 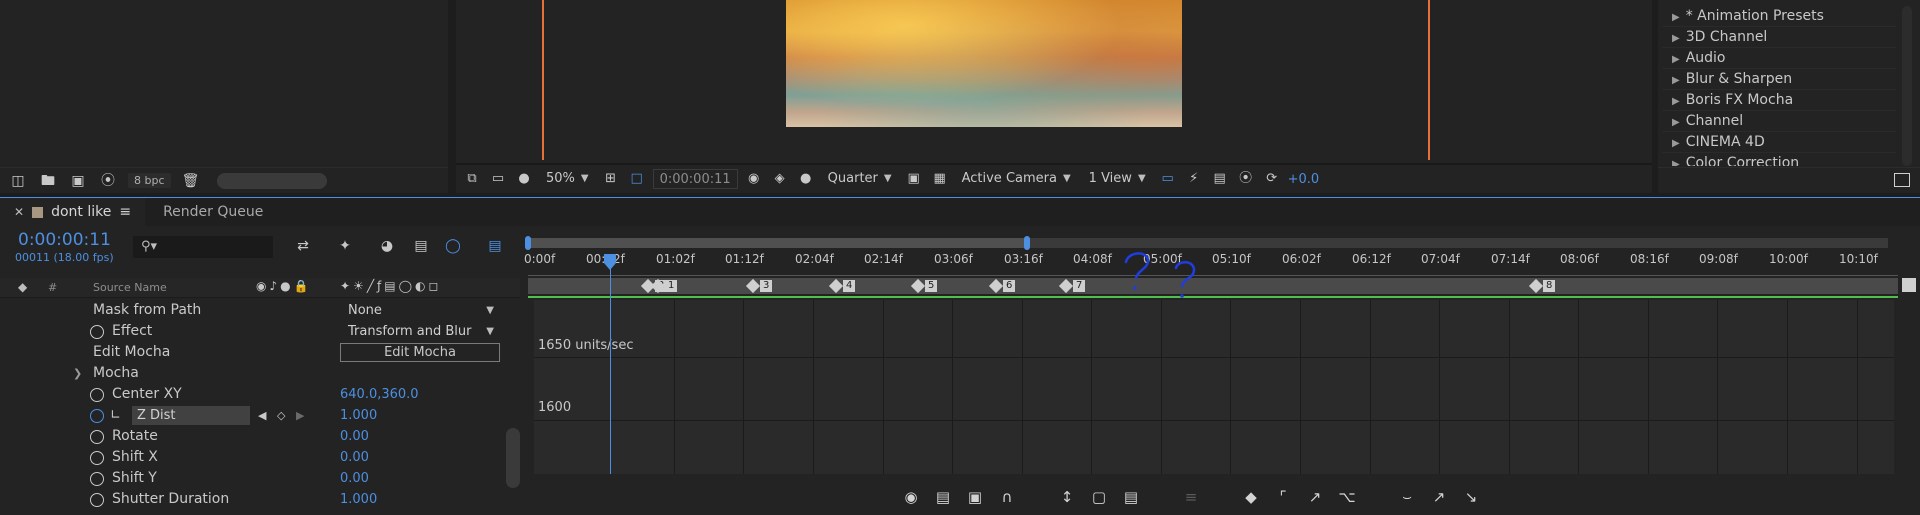 I want to click on prev-keyframe-icon: ◀, so click(x=262, y=415).